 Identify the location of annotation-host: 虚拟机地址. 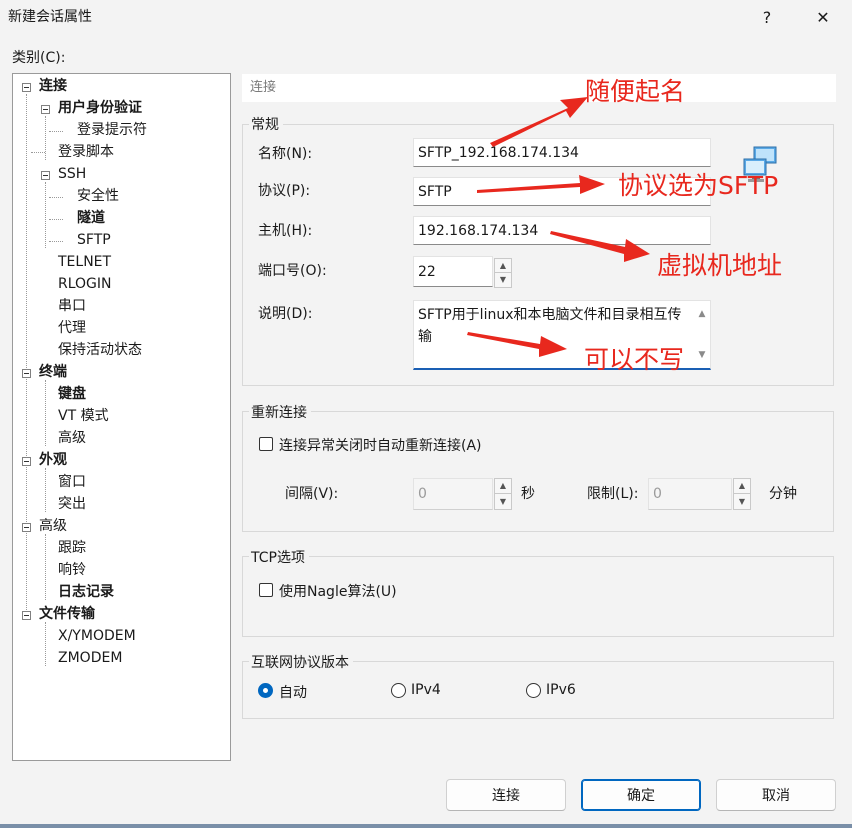
(720, 265).